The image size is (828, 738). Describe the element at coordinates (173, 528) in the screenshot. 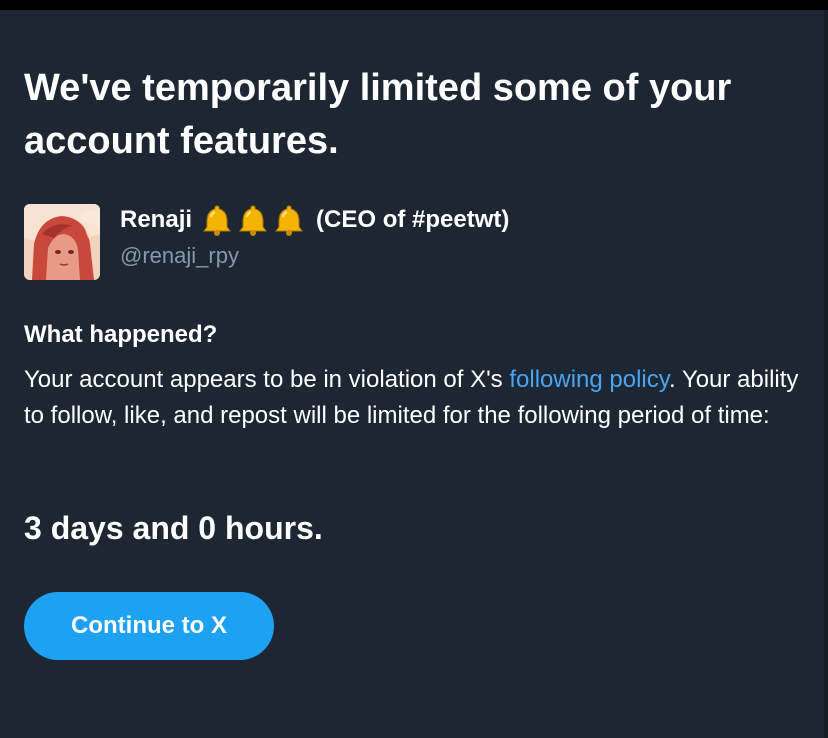

I see `limit-duration: 3 days and 0 hours.` at that location.